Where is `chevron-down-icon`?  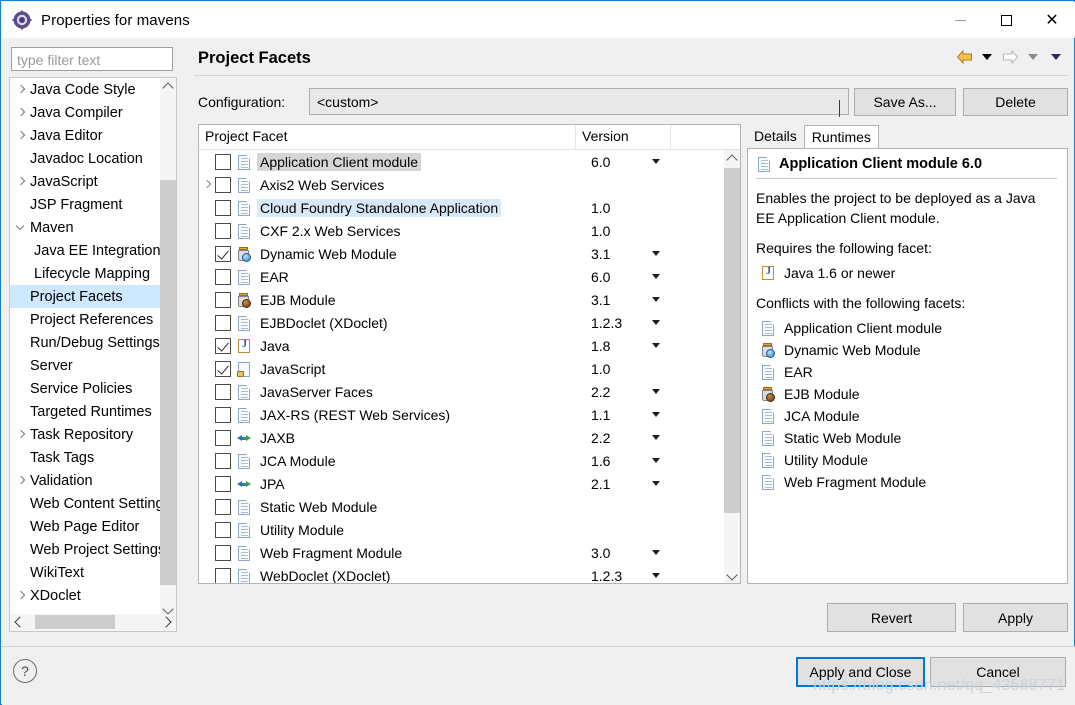 chevron-down-icon is located at coordinates (21, 227).